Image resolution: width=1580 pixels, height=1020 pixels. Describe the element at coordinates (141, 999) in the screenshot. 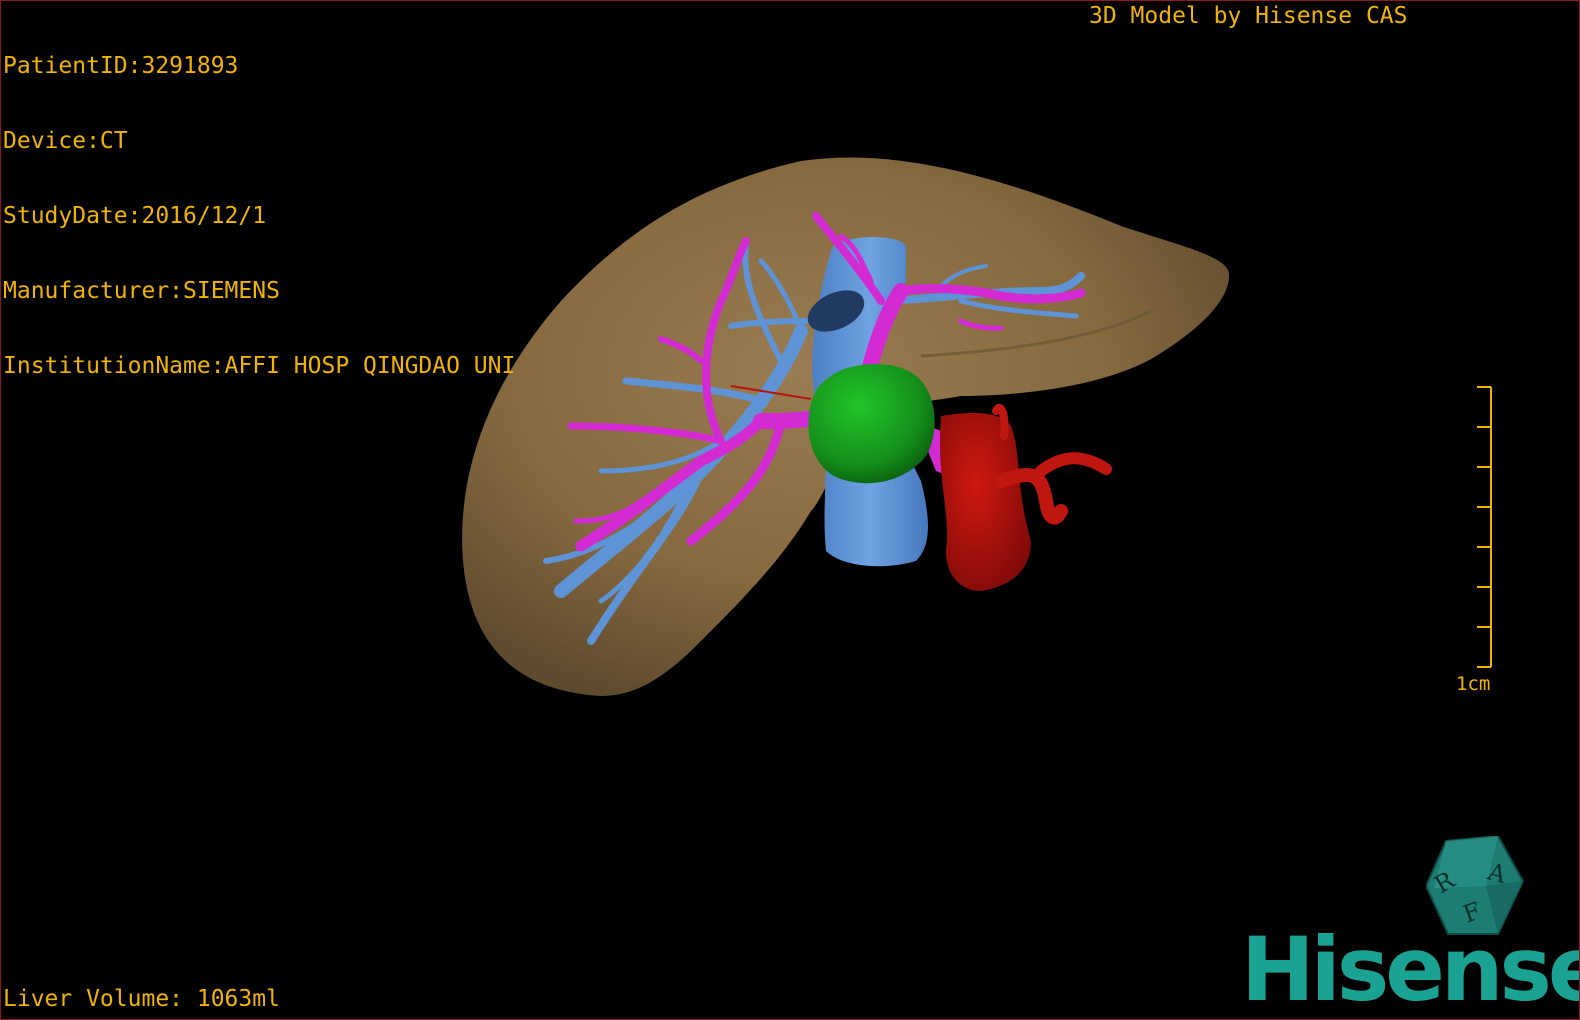

I see `liver-volume: Liver Volume: 1063ml` at that location.